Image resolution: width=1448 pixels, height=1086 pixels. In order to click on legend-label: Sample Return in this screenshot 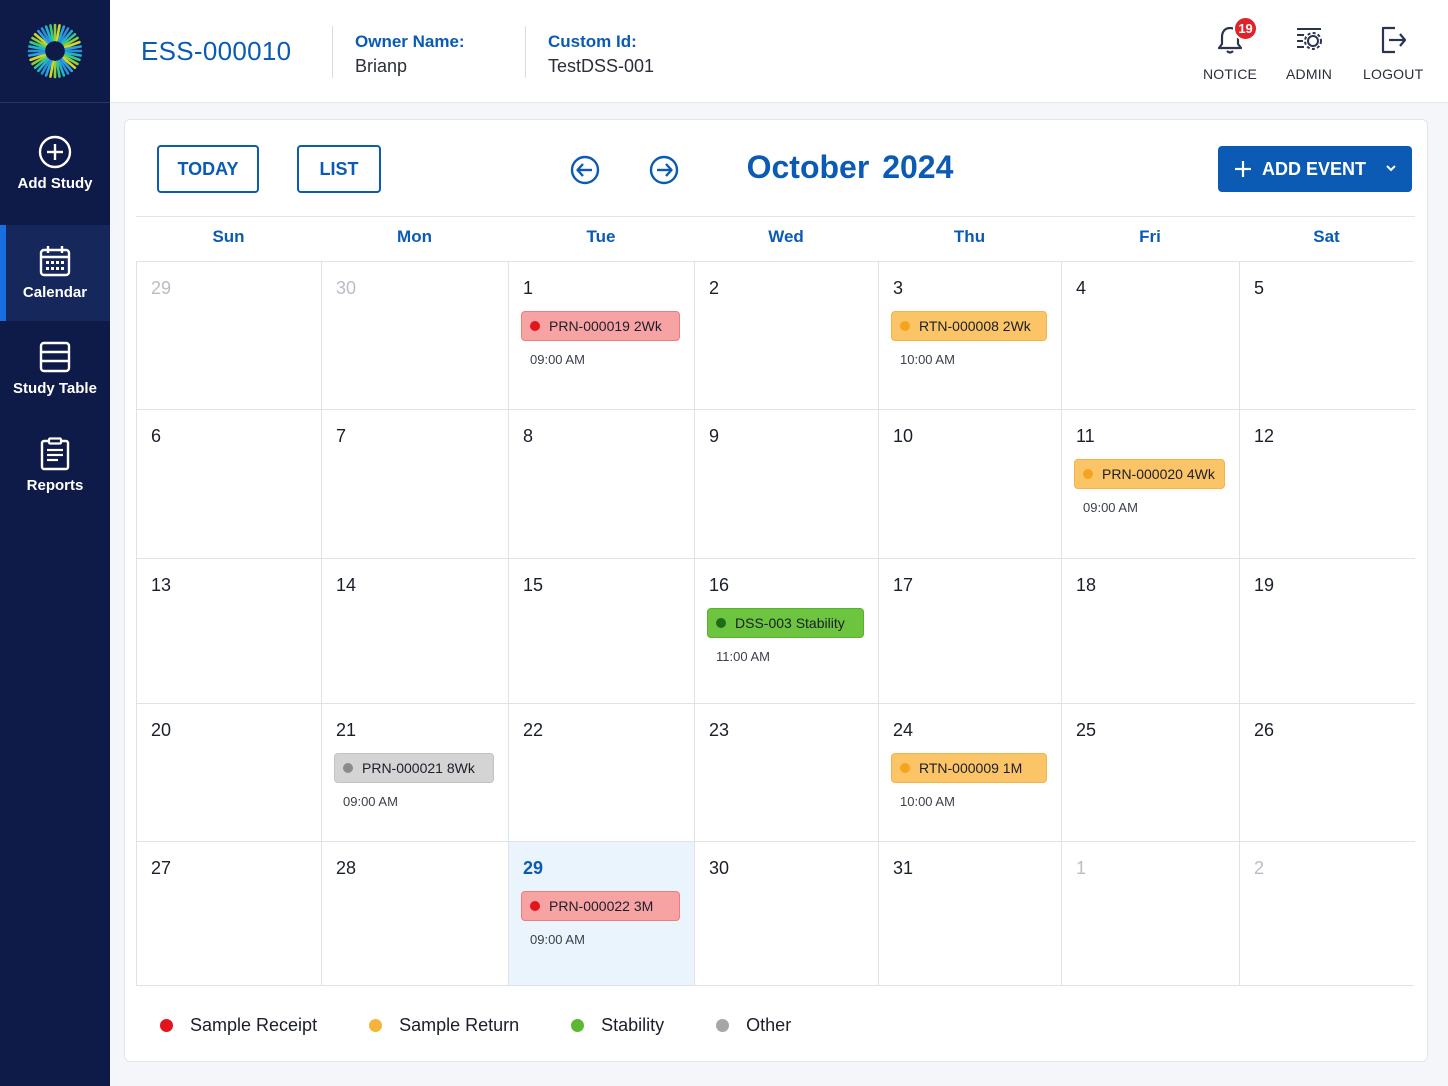, I will do `click(459, 1025)`.